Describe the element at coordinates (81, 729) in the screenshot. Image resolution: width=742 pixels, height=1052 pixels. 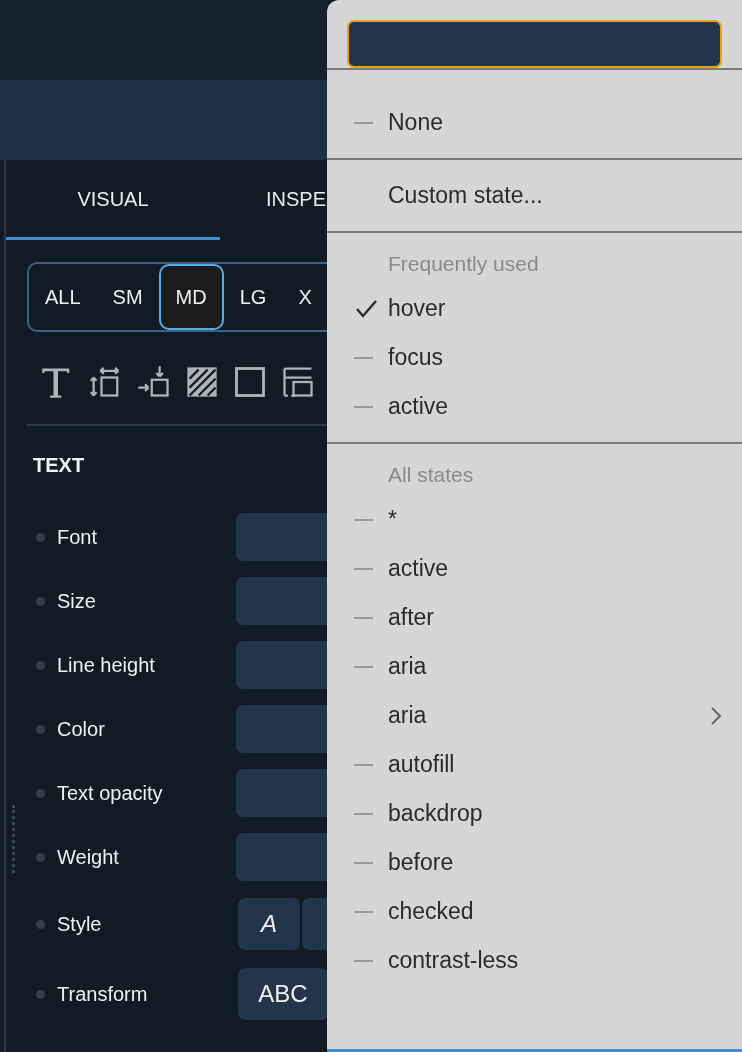
I see `property-label: Color` at that location.